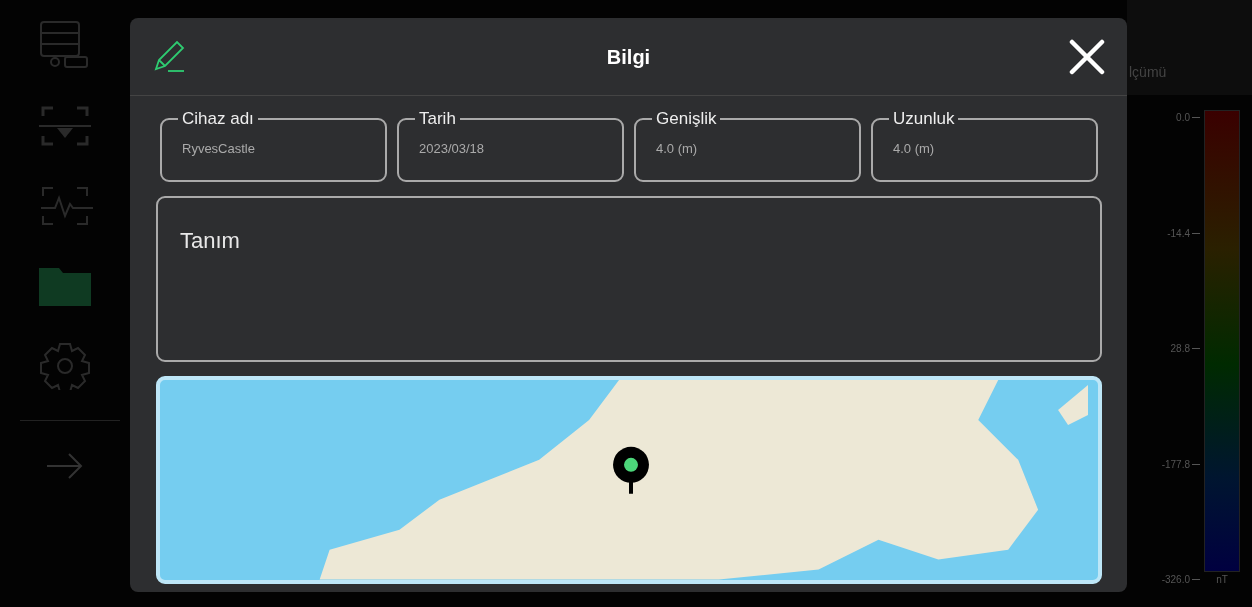  What do you see at coordinates (510, 146) in the screenshot?
I see `info-field: Tarih 2023/03/18` at bounding box center [510, 146].